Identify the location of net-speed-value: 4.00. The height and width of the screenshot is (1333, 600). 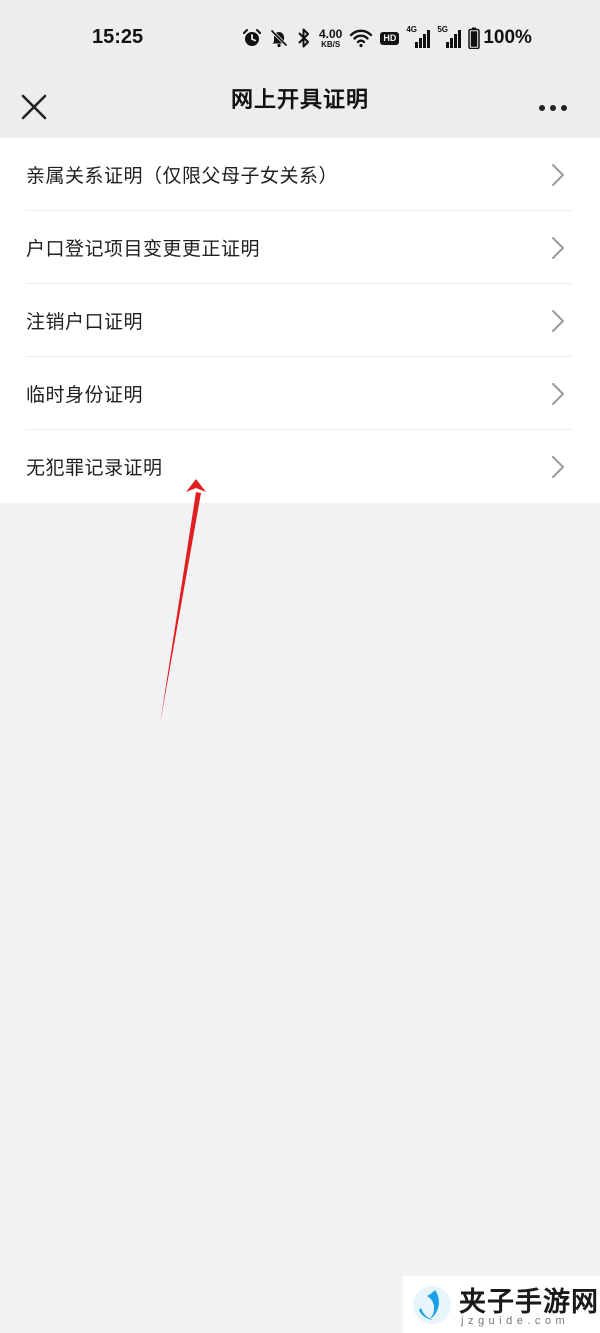
(331, 33).